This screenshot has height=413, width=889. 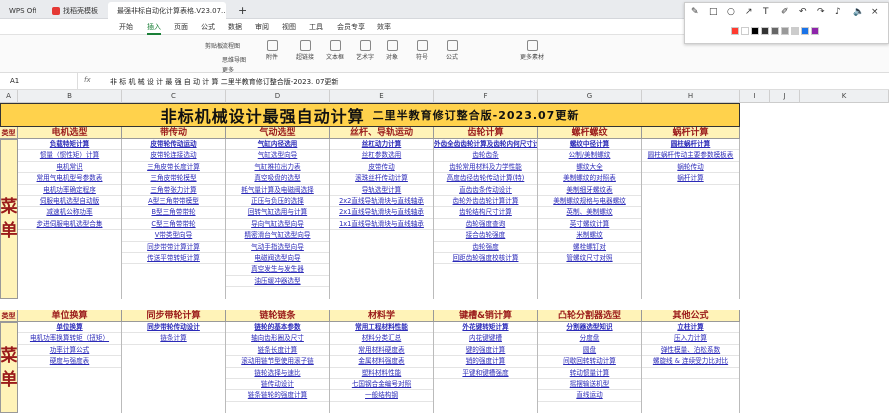 I want to click on menu-link: 直齿齿条传动设计, so click(x=485, y=190).